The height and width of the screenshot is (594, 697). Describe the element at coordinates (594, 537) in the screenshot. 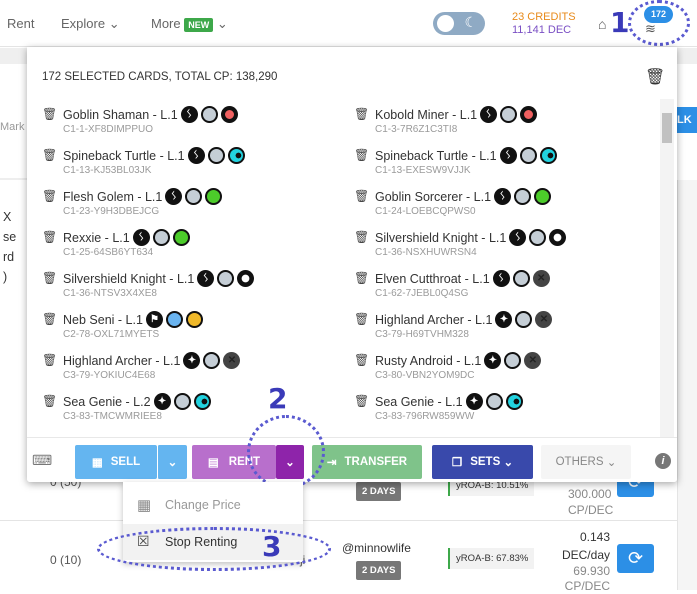

I see `price-value: 0.143` at that location.